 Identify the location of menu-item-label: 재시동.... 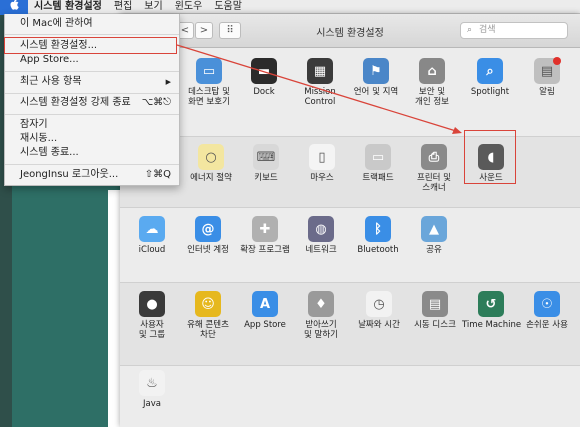
(39, 138).